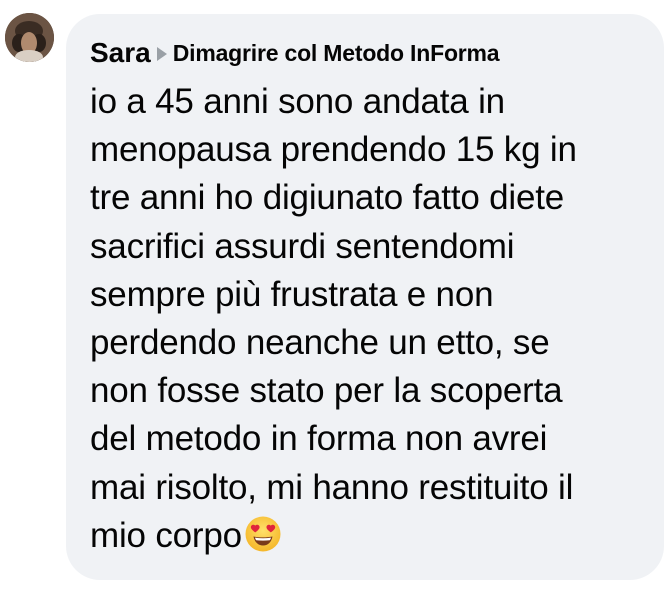  Describe the element at coordinates (336, 53) in the screenshot. I see `group-name: Dimagrire col Metodo InForma` at that location.